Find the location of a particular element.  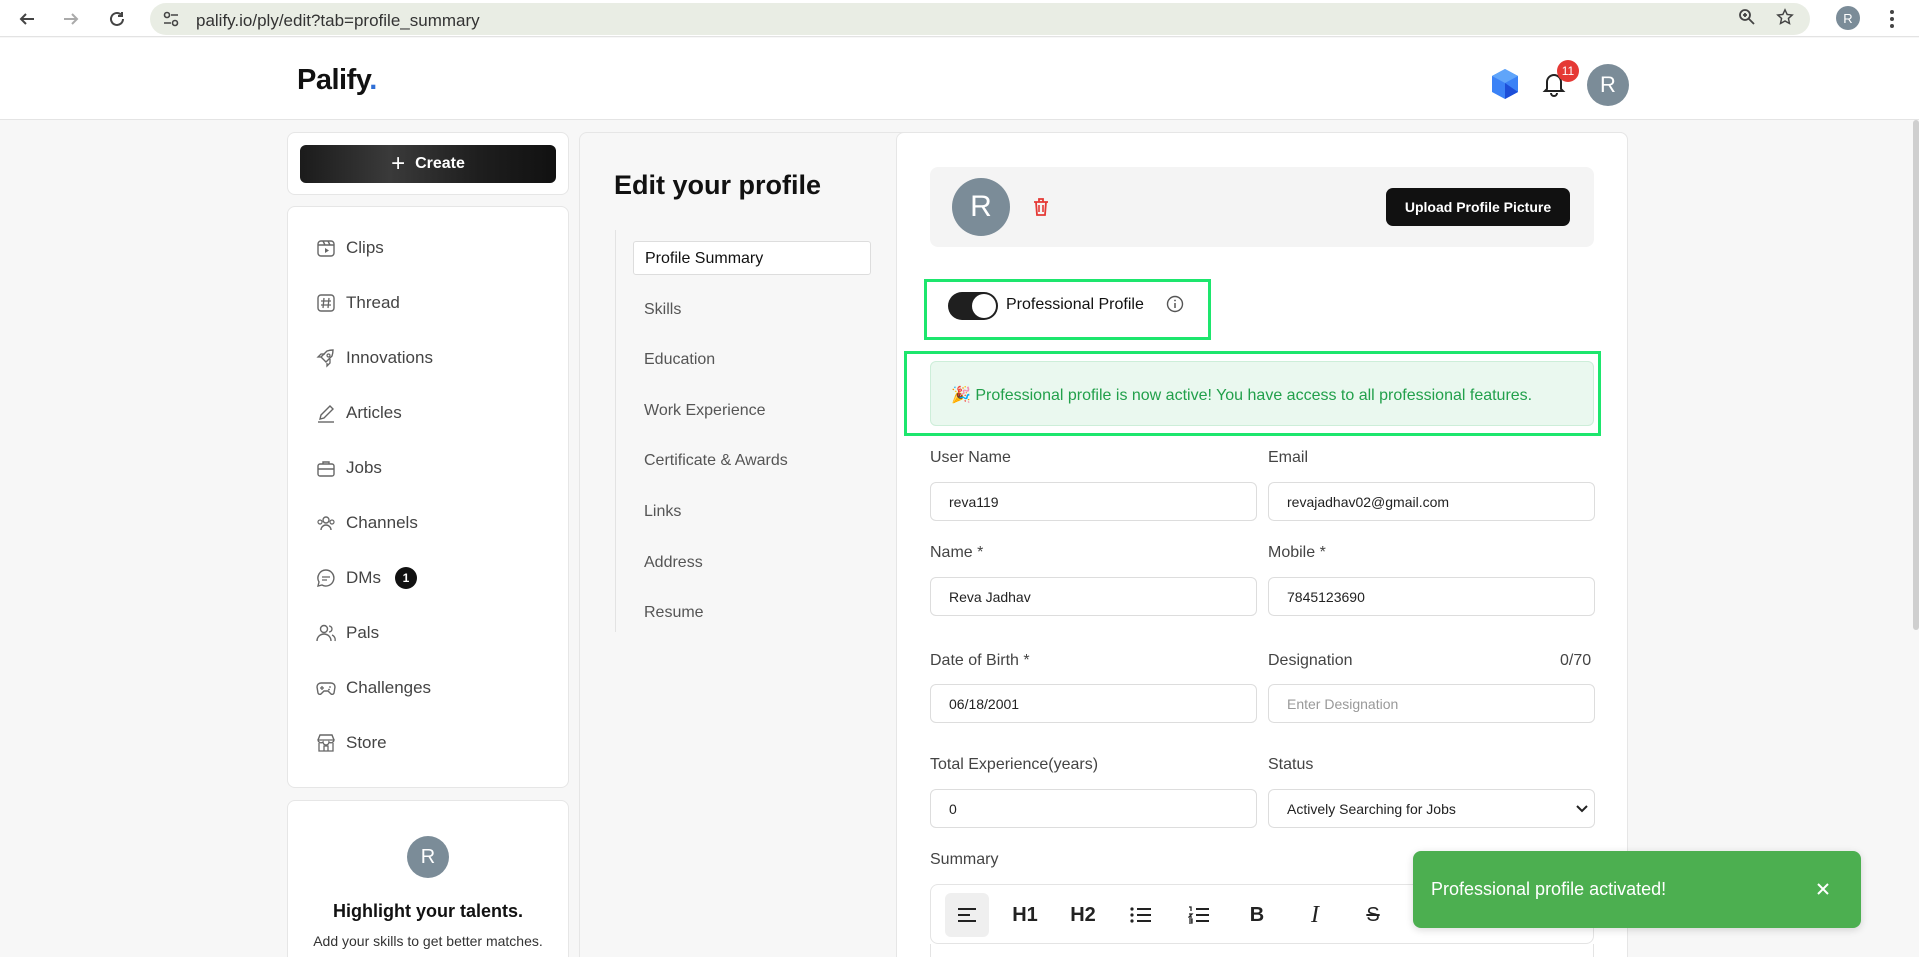

tab-profile-summary: Profile Summary is located at coordinates (752, 258).